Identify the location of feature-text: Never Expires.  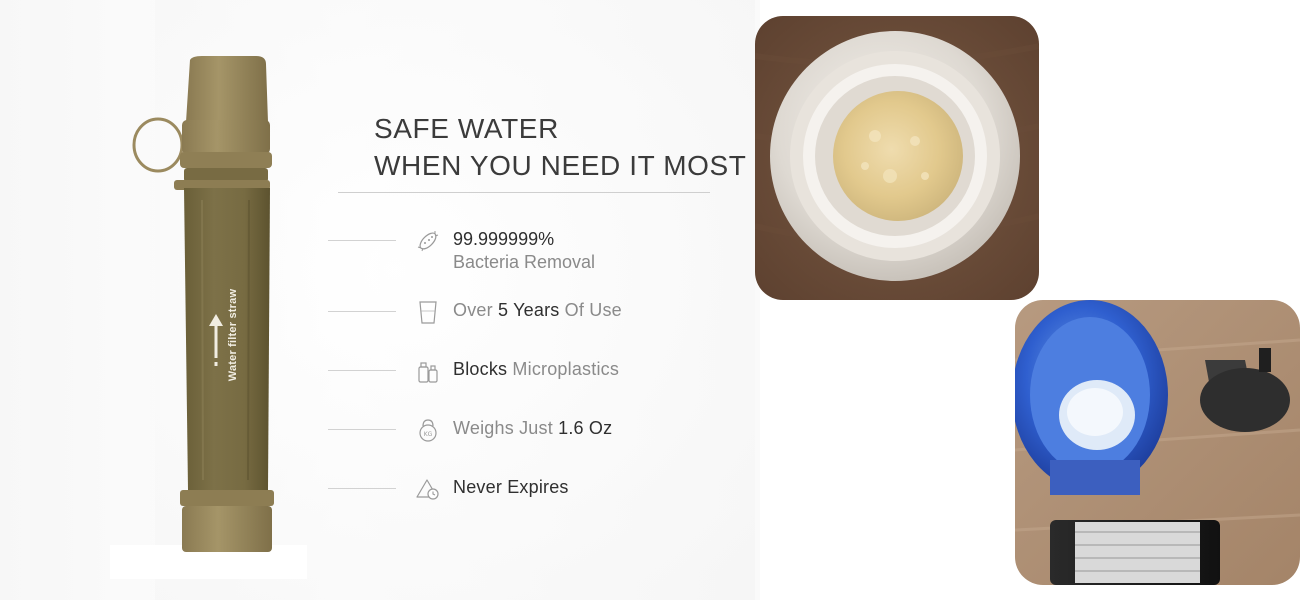
(511, 487).